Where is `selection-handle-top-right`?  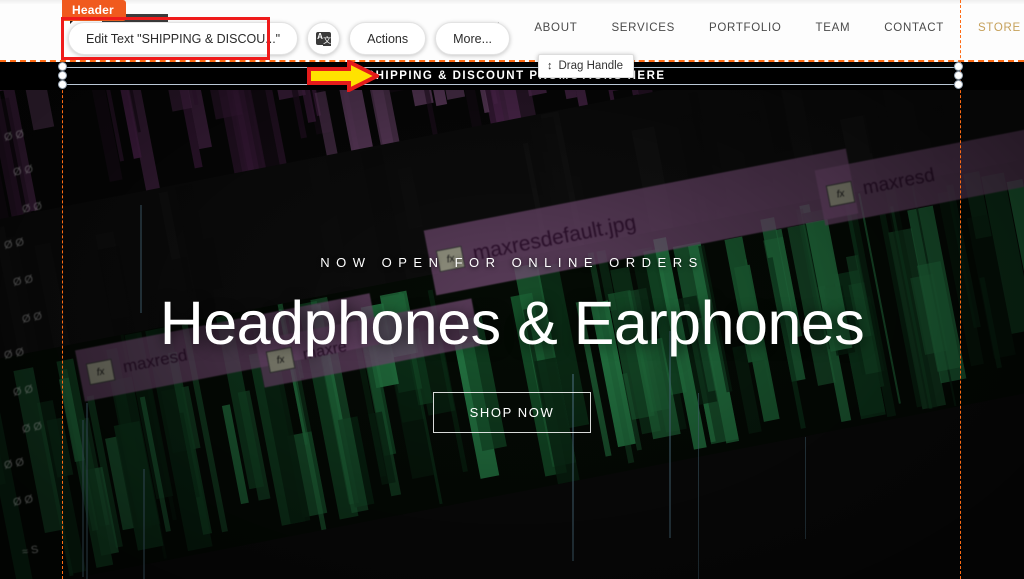 selection-handle-top-right is located at coordinates (958, 66).